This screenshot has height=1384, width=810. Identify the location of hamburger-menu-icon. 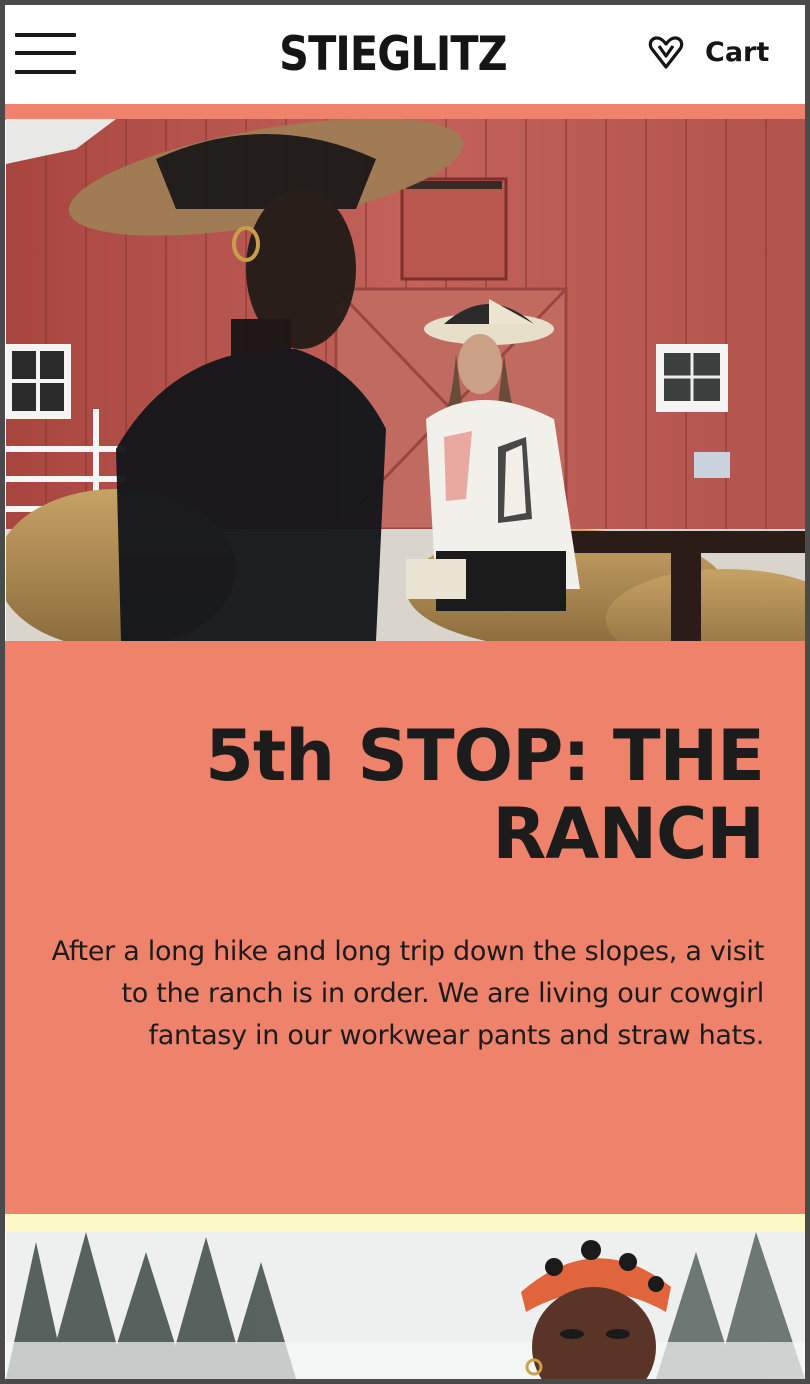
(46, 54).